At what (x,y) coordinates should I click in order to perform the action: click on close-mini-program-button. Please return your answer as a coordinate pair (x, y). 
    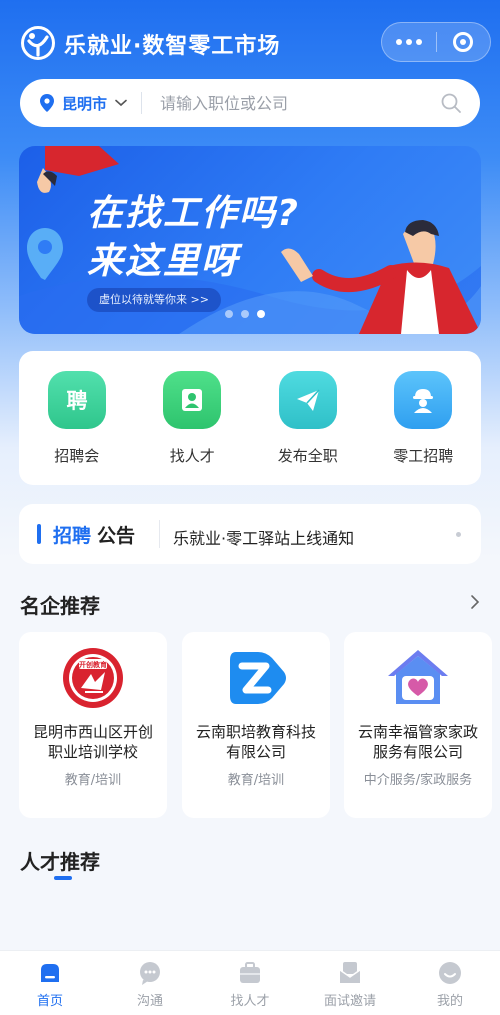
    Looking at the image, I should click on (463, 42).